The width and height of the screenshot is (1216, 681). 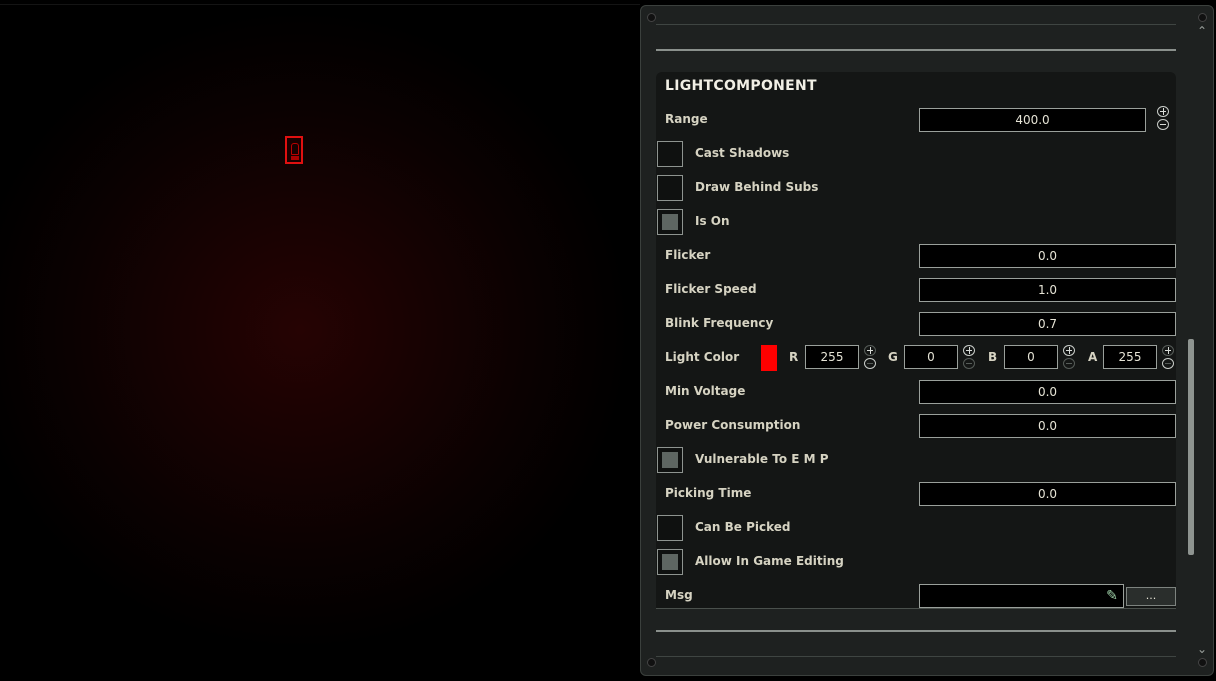 I want to click on red-channel-stepper, so click(x=871, y=358).